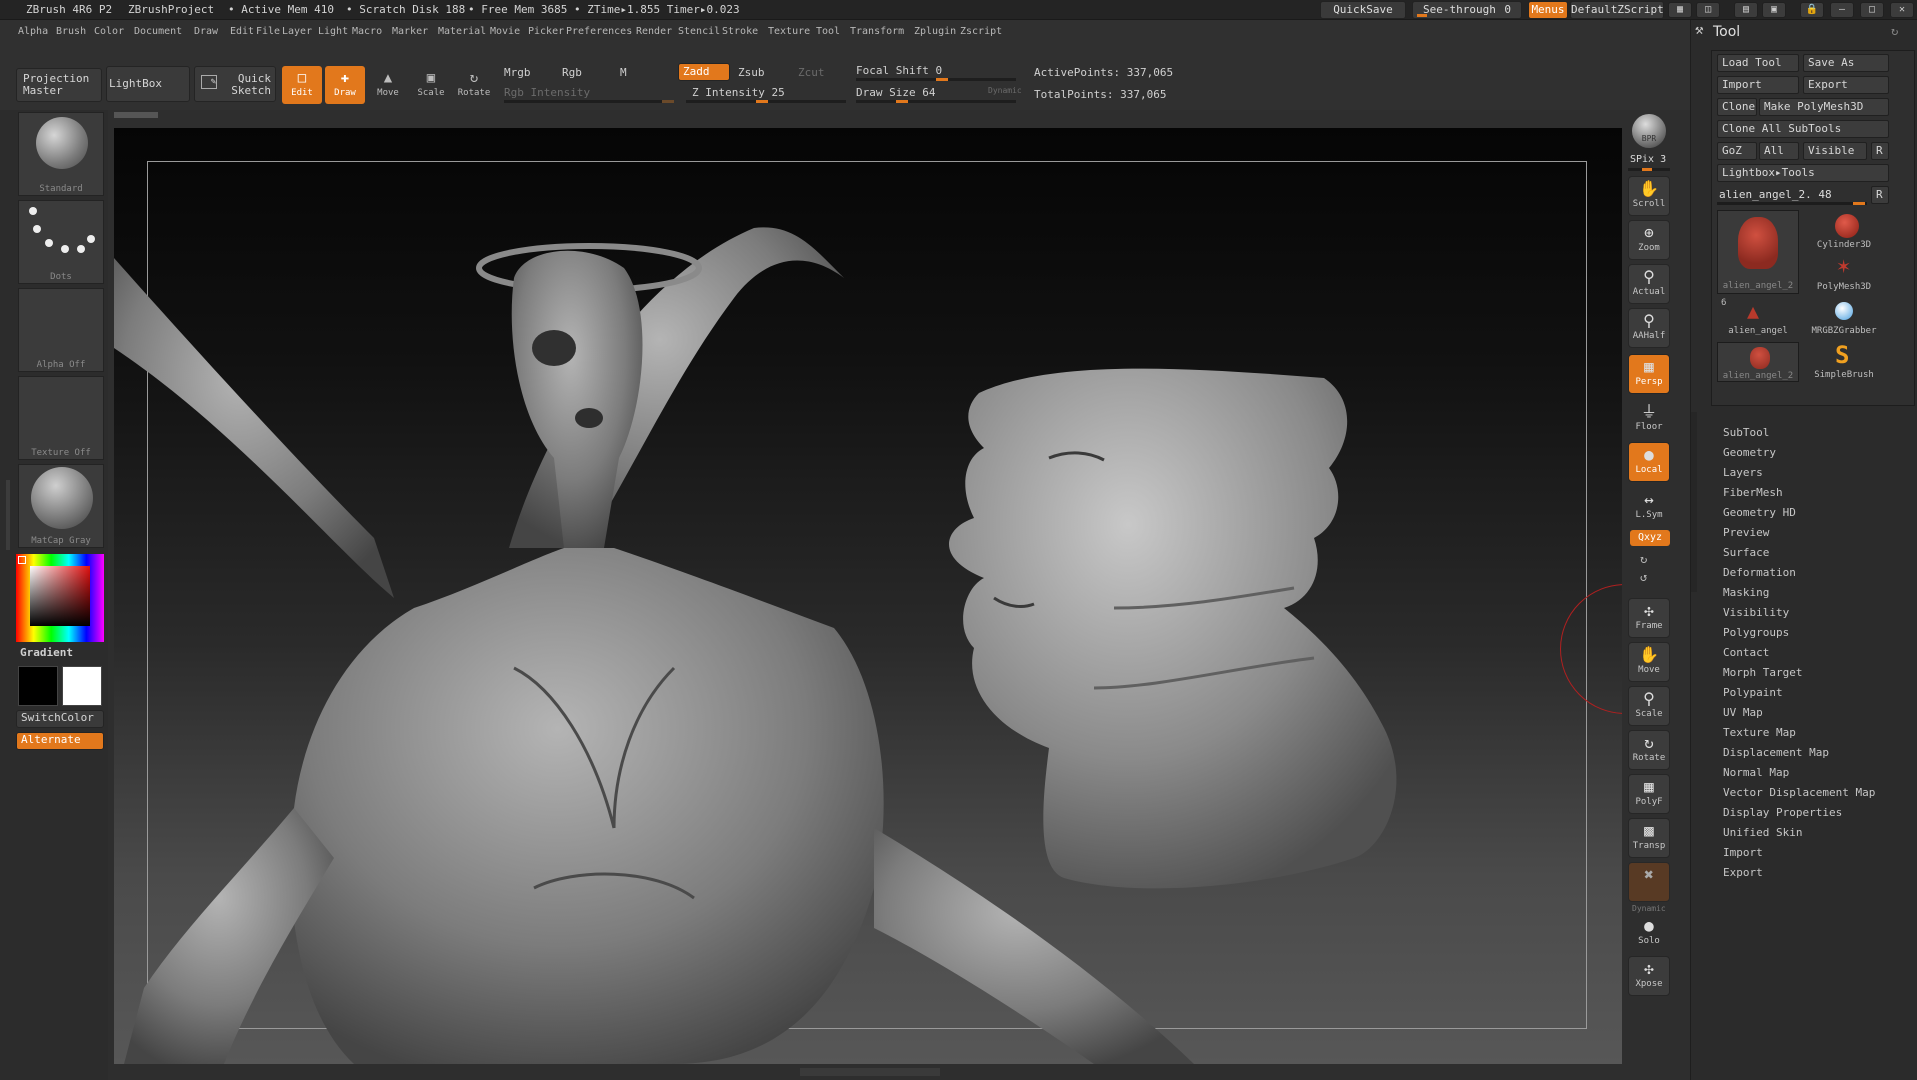 The height and width of the screenshot is (1080, 1917). I want to click on load-tool-button: Load Tool, so click(1758, 63).